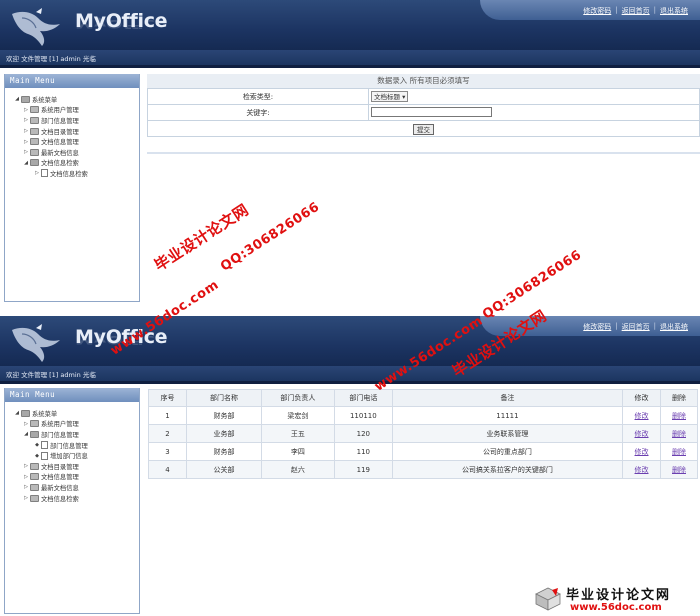 The height and width of the screenshot is (616, 700). Describe the element at coordinates (507, 415) in the screenshot. I see `cell-note: 11111` at that location.